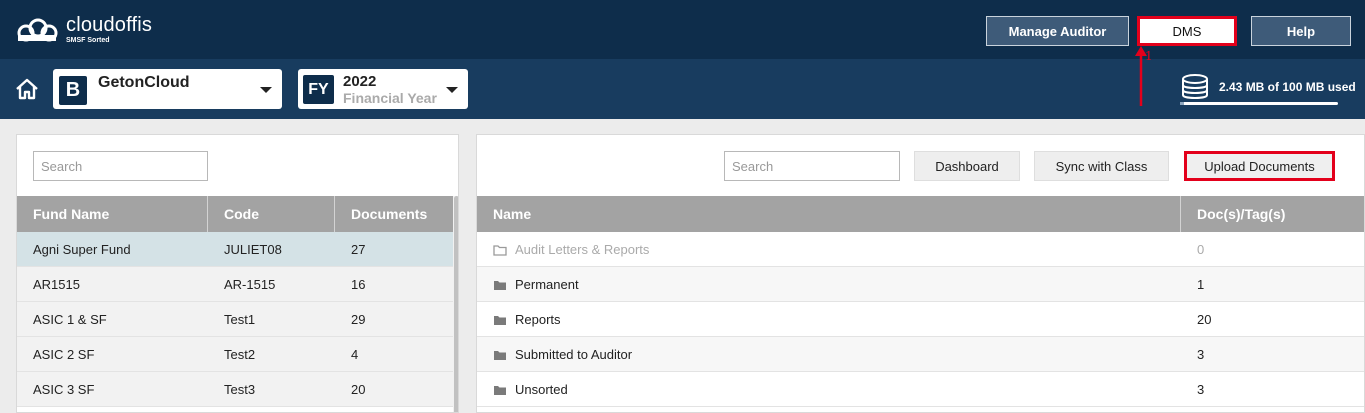  What do you see at coordinates (27, 89) in the screenshot?
I see `home-icon` at bounding box center [27, 89].